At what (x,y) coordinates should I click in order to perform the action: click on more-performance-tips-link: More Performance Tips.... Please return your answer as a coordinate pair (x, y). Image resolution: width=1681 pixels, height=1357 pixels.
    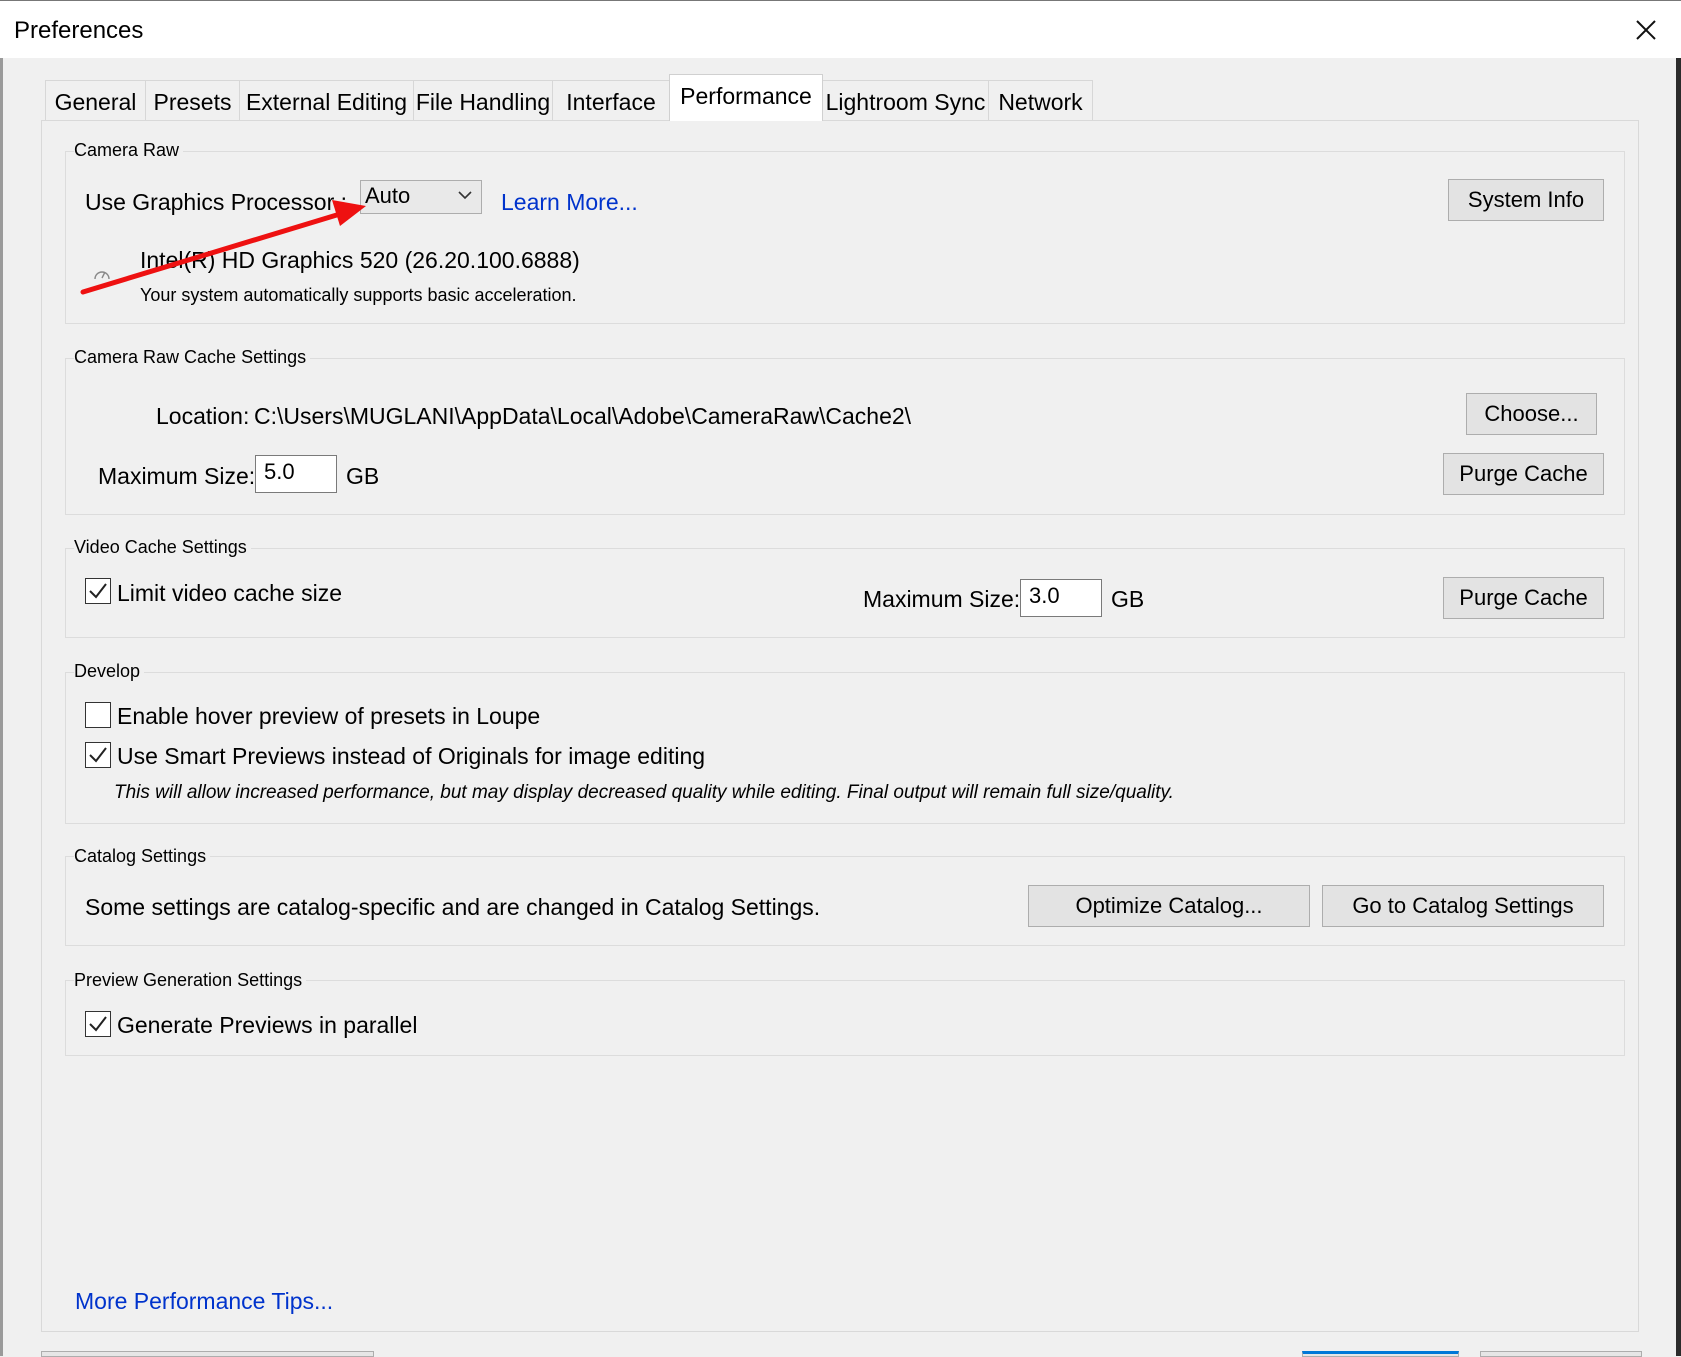
    Looking at the image, I should click on (204, 1301).